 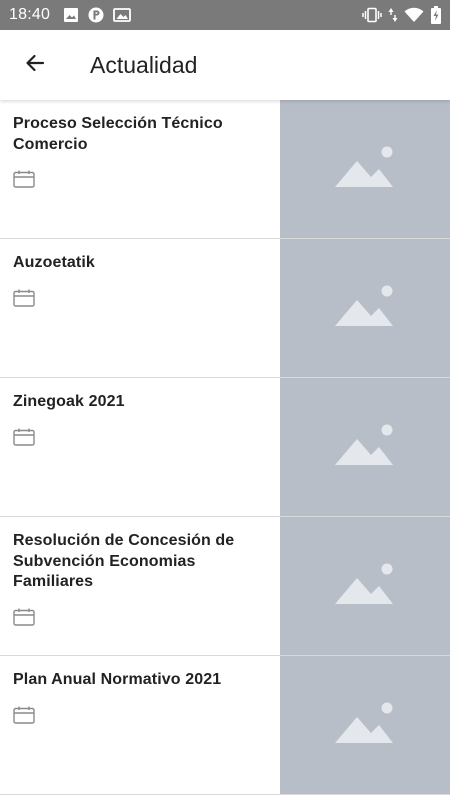 I want to click on news-title: Plan Anual Normativo 2021, so click(x=117, y=679).